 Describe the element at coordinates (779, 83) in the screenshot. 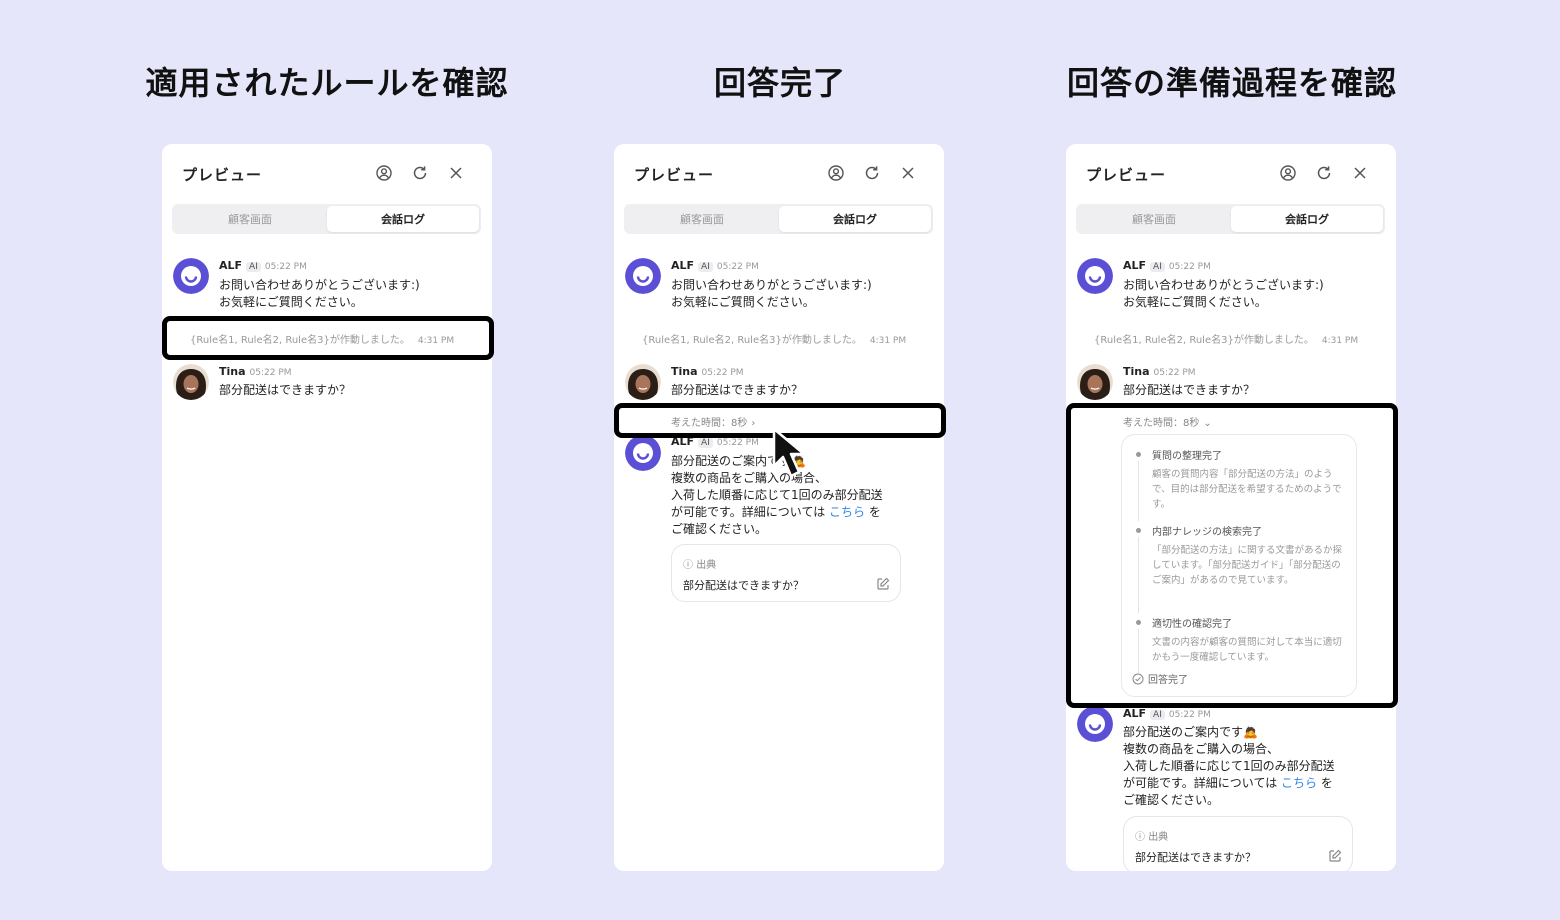

I see `section-title-answer-complete: 回答完了` at that location.